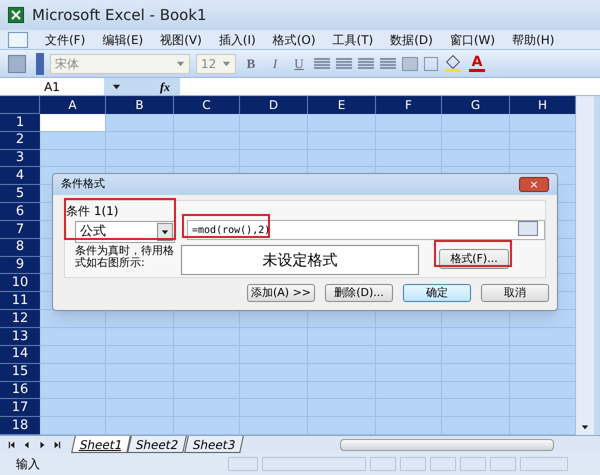 The height and width of the screenshot is (475, 600). Describe the element at coordinates (119, 15) in the screenshot. I see `window-title: Microsoft Excel - Book1` at that location.